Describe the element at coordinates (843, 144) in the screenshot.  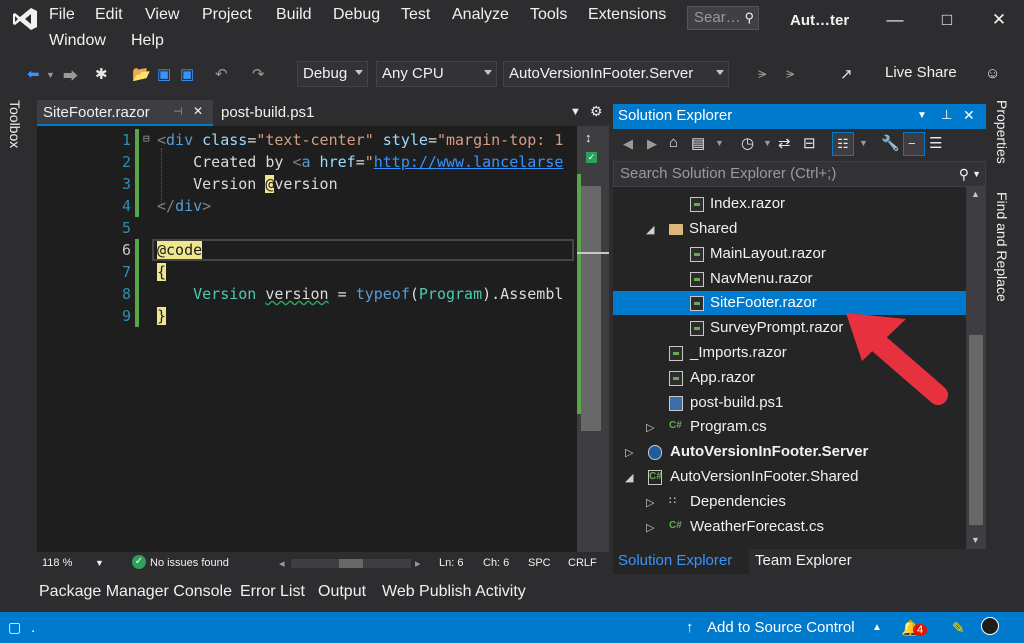
I see `show-all-files-button: ☷` at that location.